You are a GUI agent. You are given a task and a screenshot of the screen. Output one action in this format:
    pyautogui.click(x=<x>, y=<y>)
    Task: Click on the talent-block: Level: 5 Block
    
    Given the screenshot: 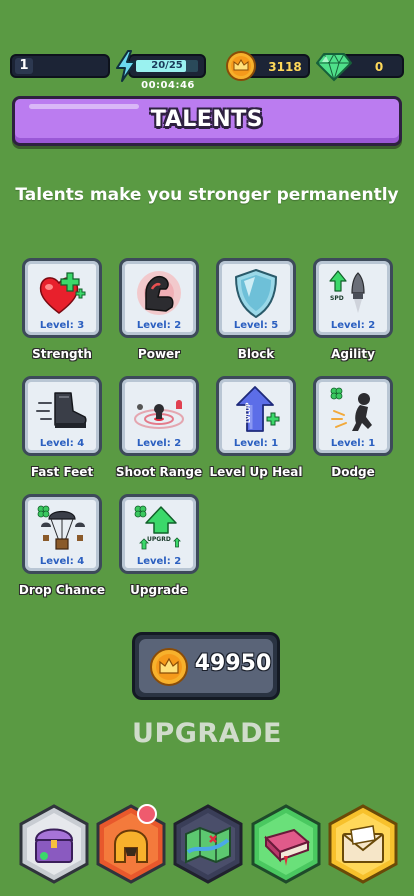 What is the action you would take?
    pyautogui.click(x=256, y=314)
    